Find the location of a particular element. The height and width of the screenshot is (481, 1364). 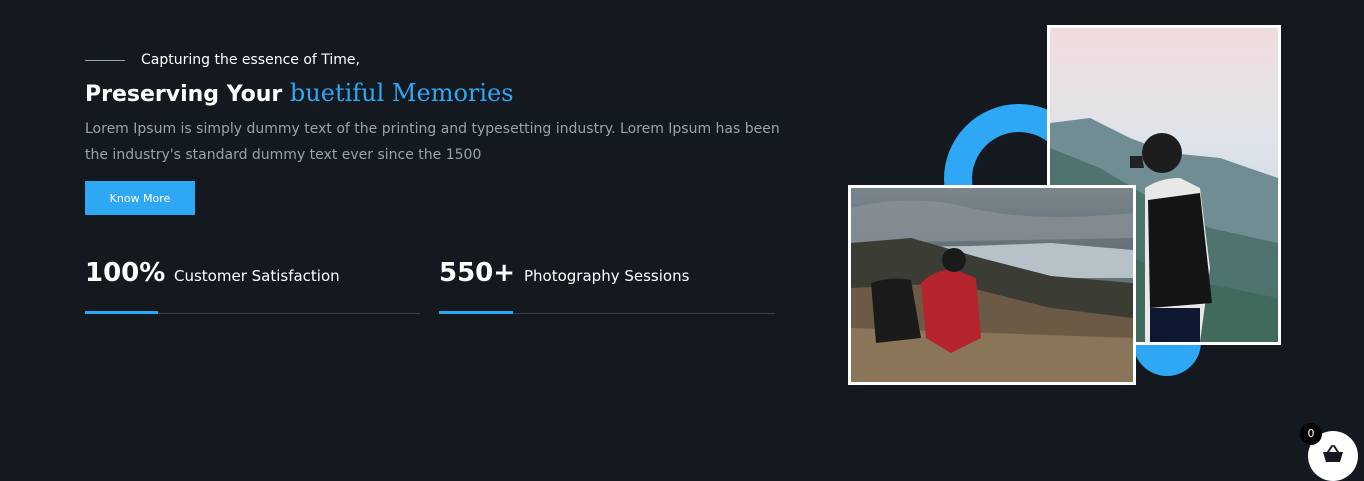

stat-sessions: 550+ Photography Sessions is located at coordinates (607, 286).